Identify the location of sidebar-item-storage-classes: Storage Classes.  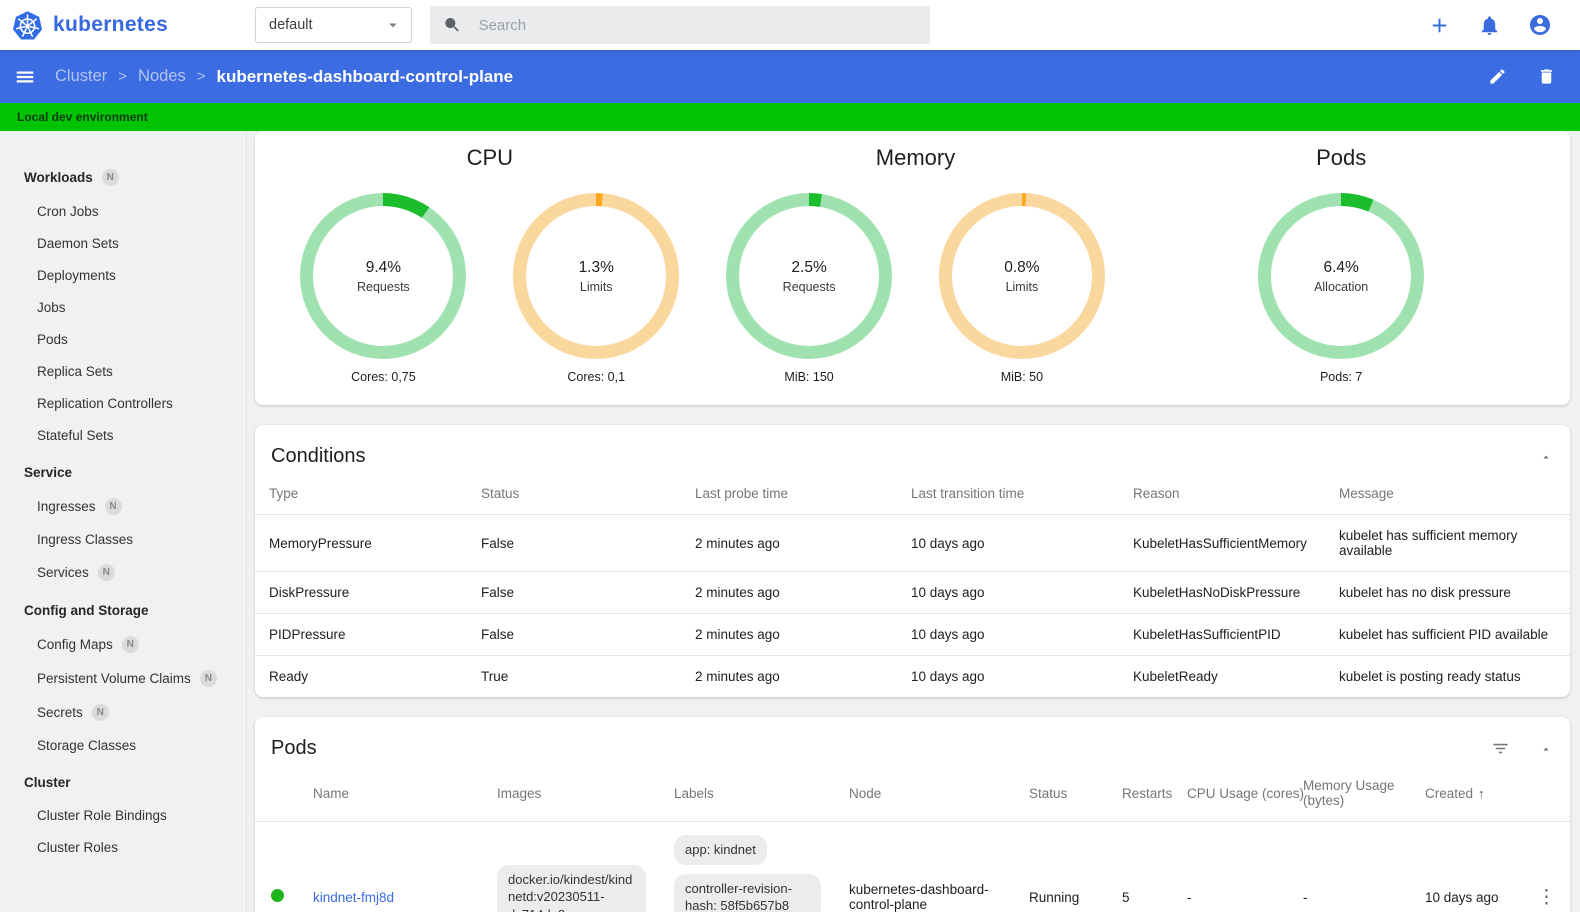
(123, 745).